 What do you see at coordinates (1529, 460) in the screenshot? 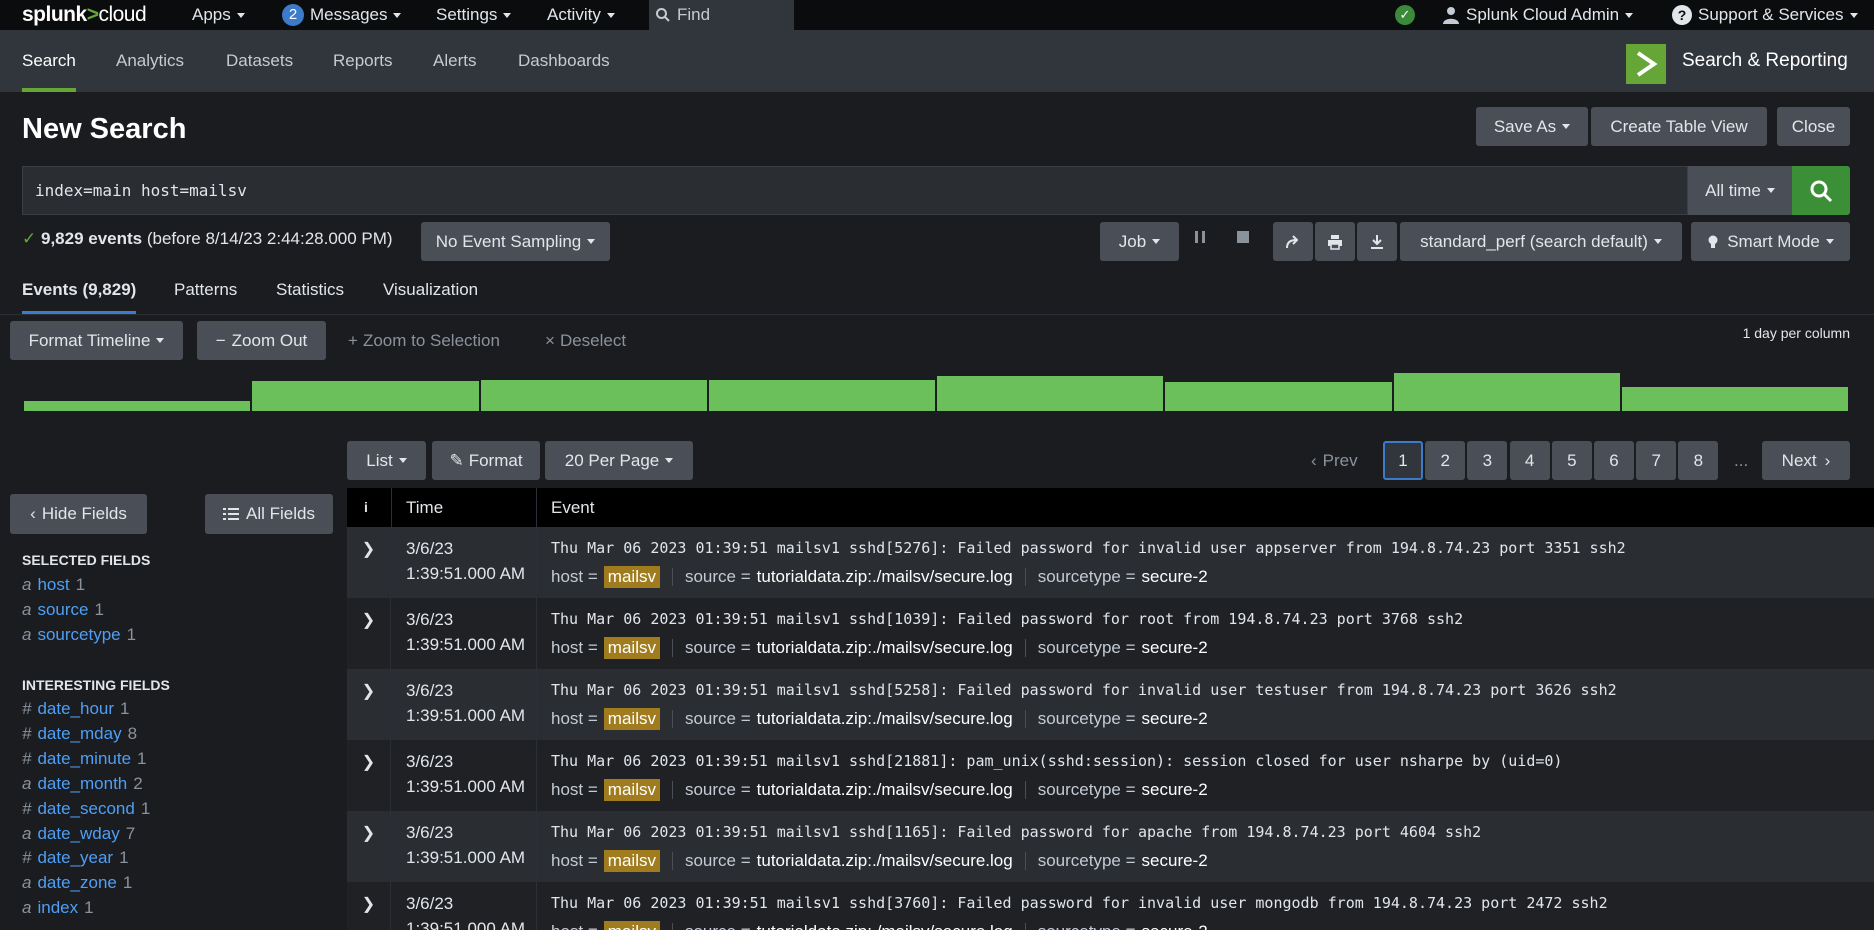
I see `page-4-button: 4` at bounding box center [1529, 460].